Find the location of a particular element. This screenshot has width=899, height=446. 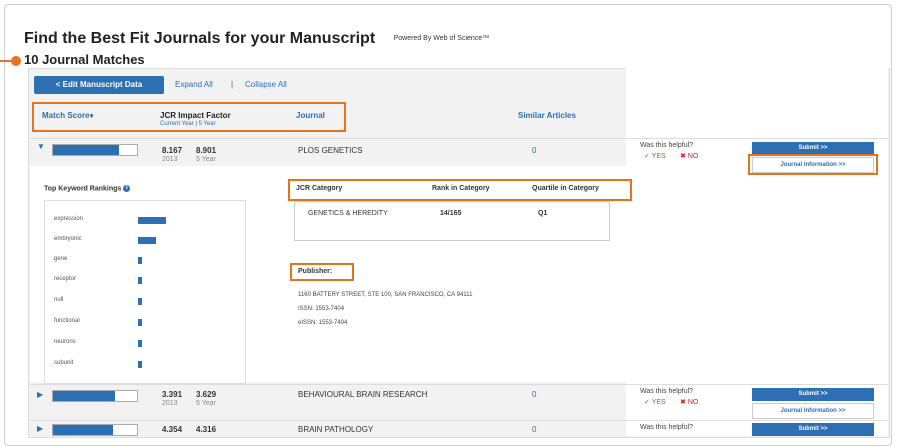

journal-info-highlight-box is located at coordinates (813, 164).